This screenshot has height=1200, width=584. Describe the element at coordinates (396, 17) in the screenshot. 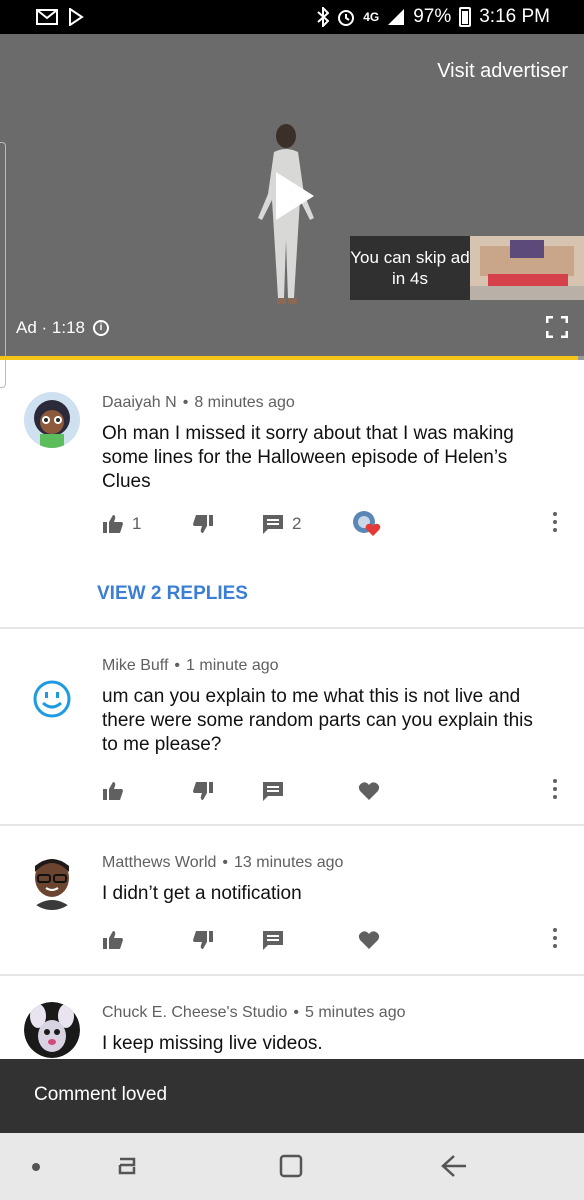

I see `signal-icon` at that location.